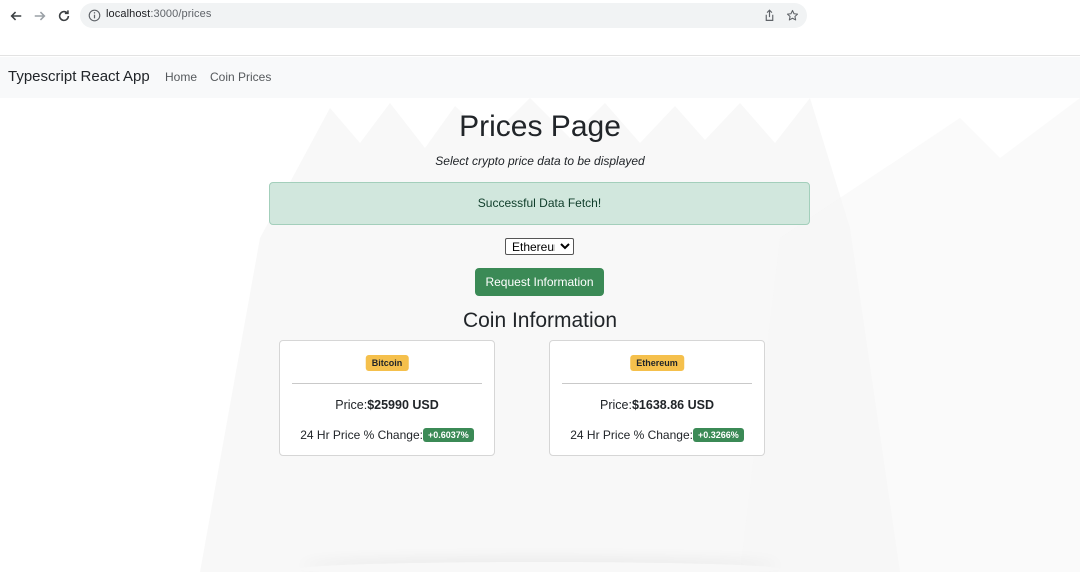  Describe the element at coordinates (181, 14) in the screenshot. I see `url-path: :3000/prices` at that location.